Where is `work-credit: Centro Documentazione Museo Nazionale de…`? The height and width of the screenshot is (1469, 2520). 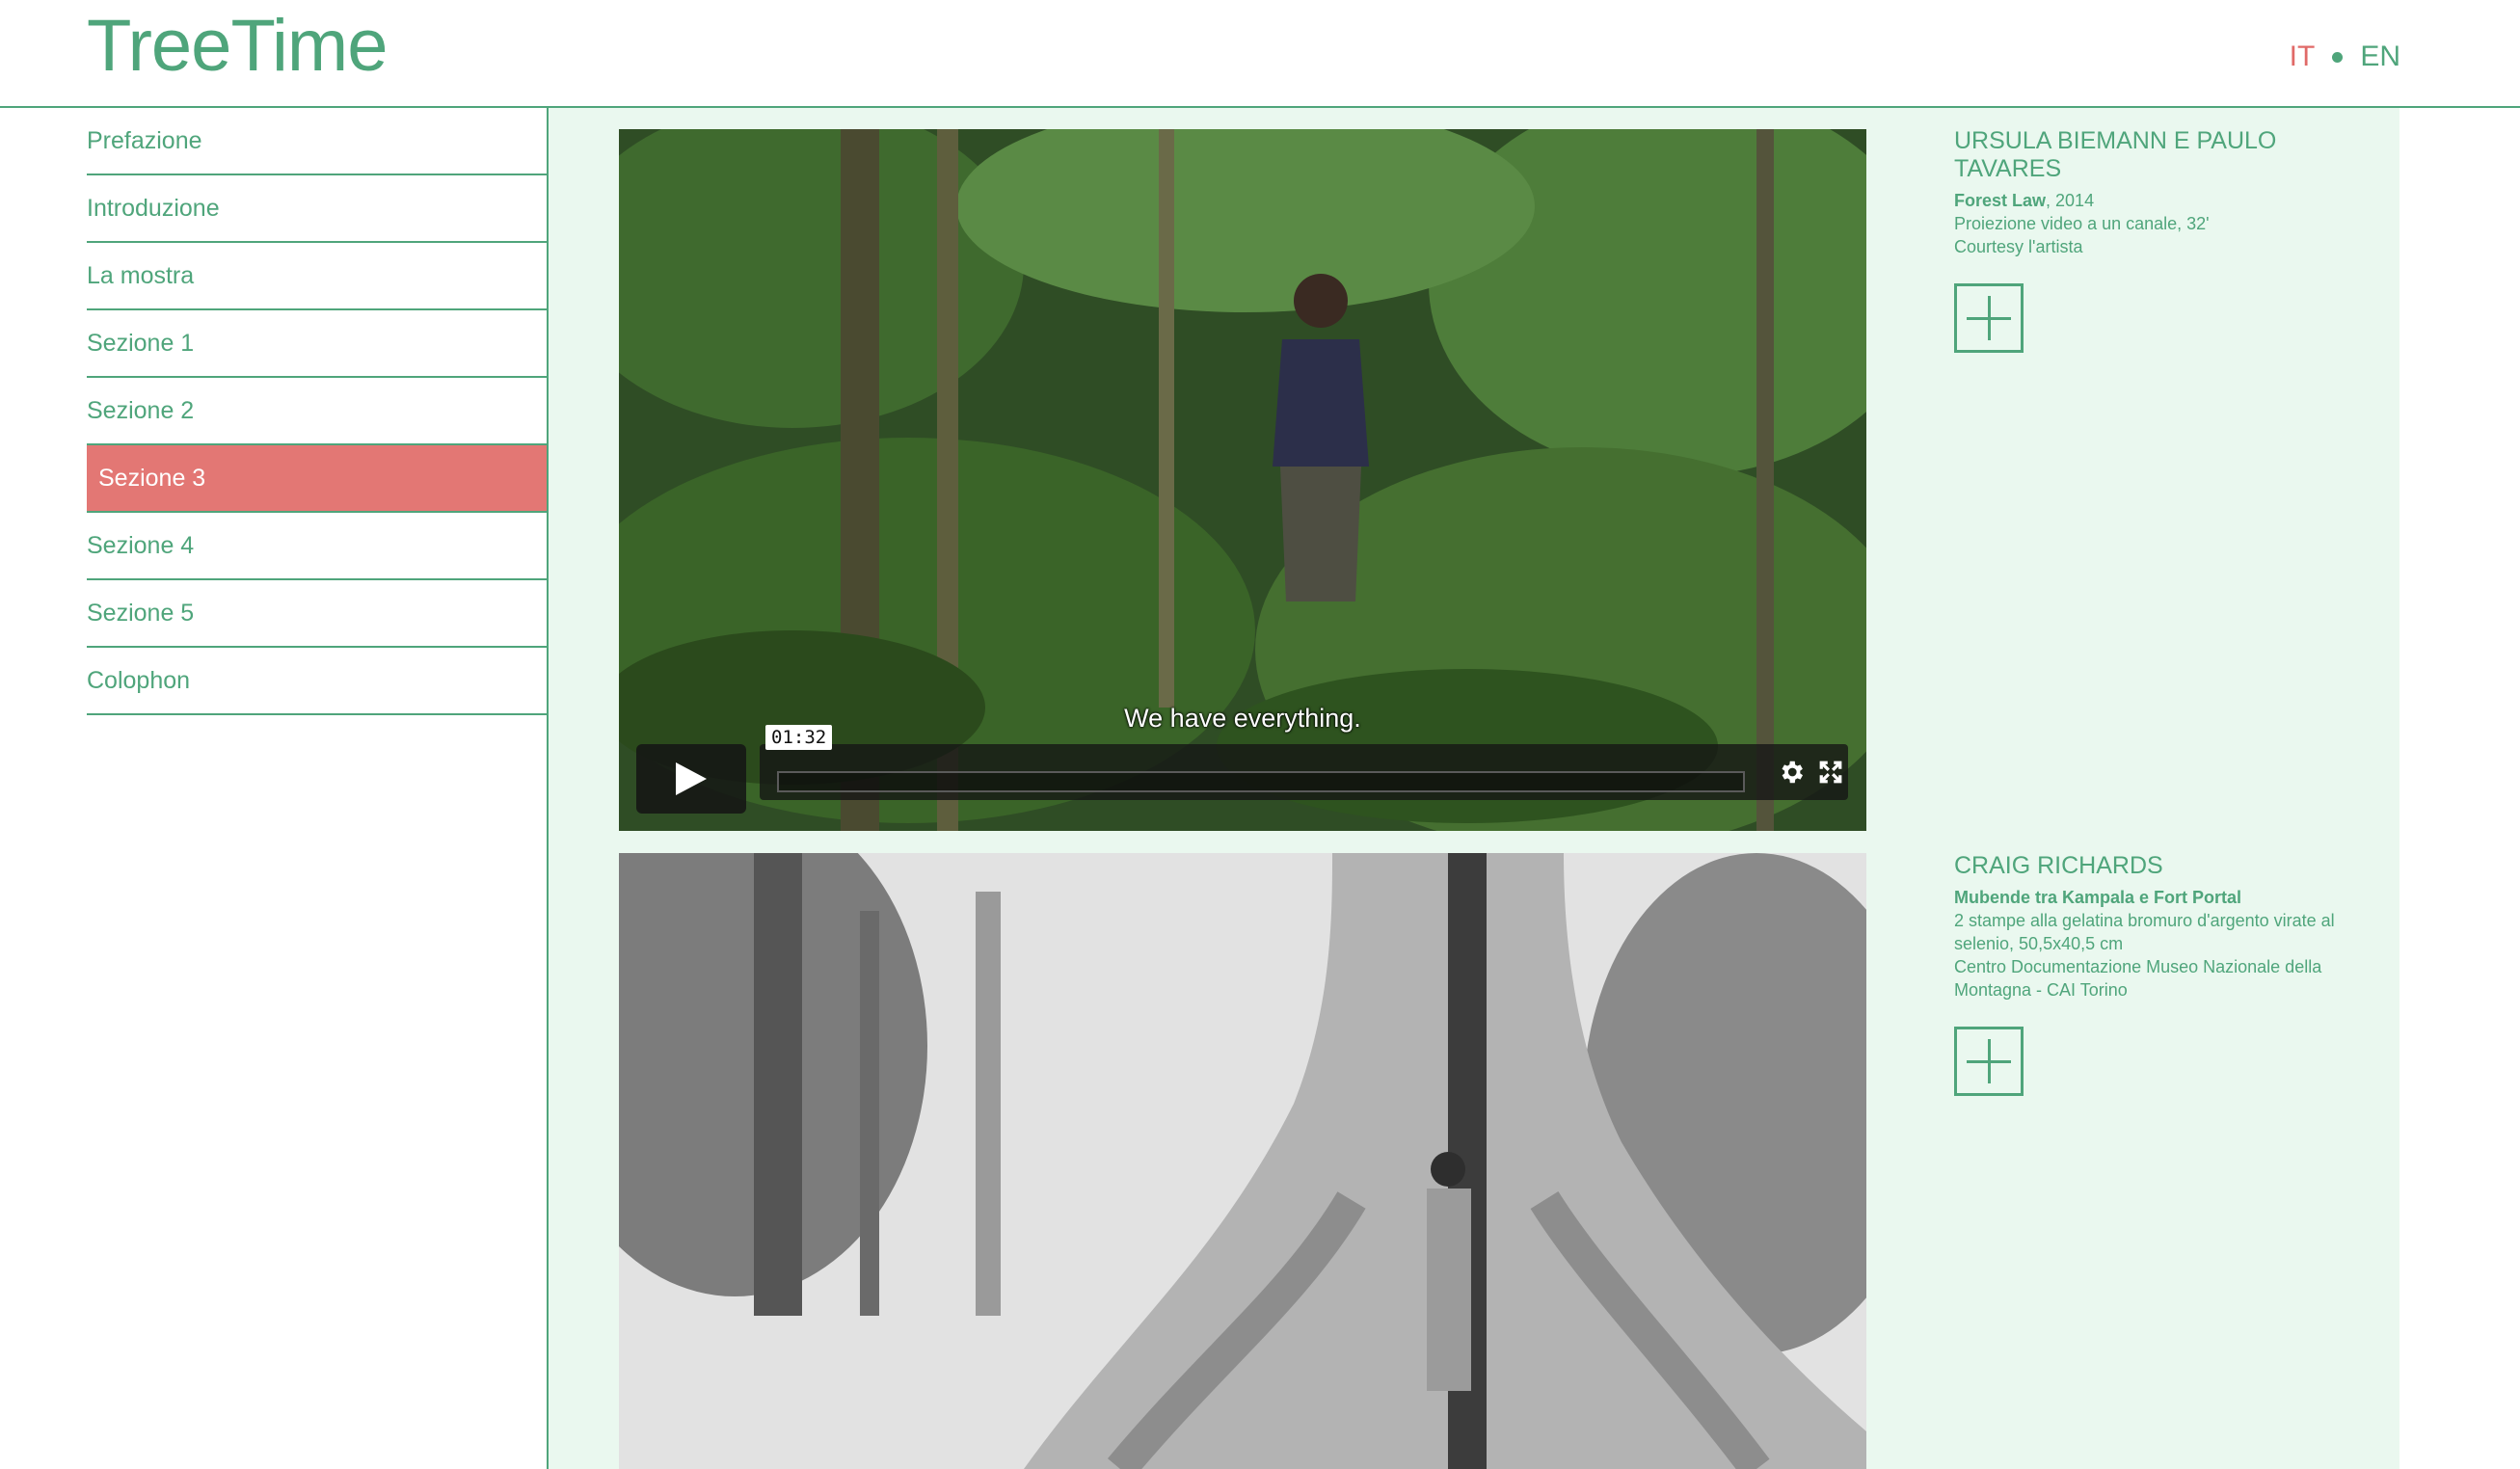 work-credit: Centro Documentazione Museo Nazionale de… is located at coordinates (2138, 978).